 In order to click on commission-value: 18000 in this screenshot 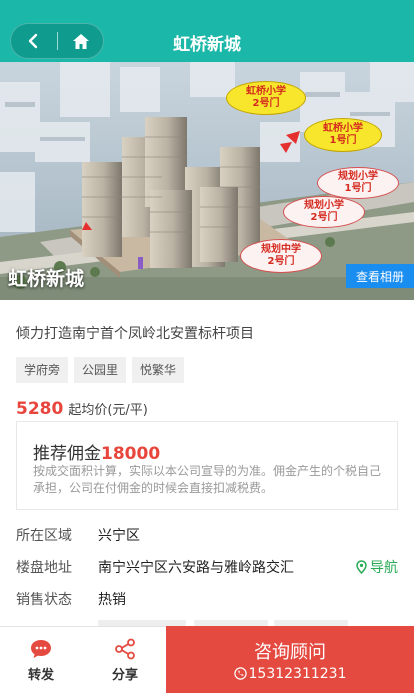, I will do `click(131, 454)`.